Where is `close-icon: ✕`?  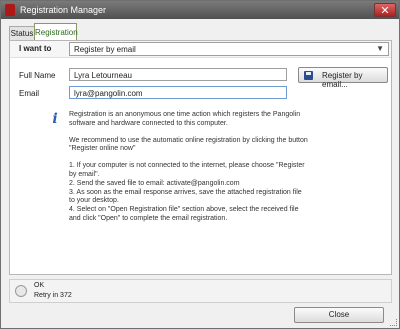
close-icon: ✕ is located at coordinates (385, 10).